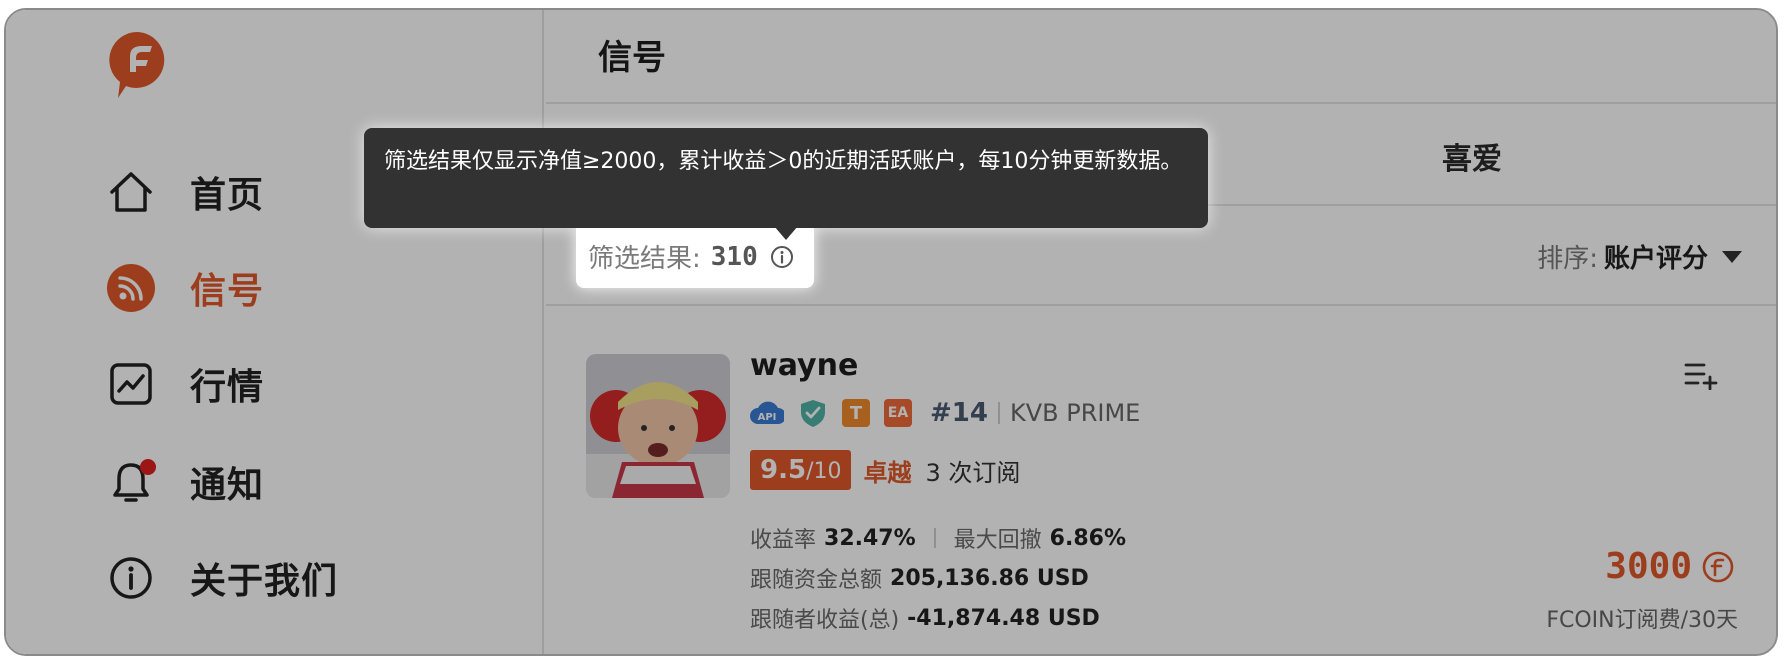  I want to click on filter-result-label: 筛选结果:, so click(644, 259).